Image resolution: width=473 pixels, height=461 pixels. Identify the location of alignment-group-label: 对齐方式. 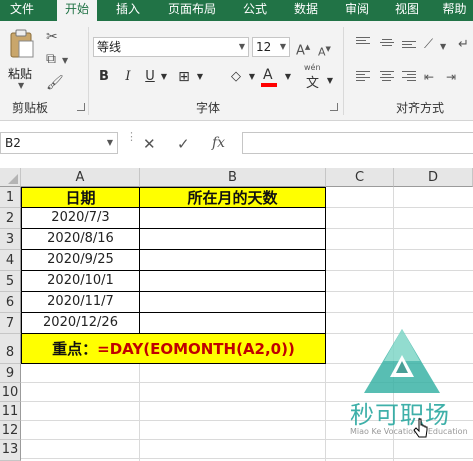
(420, 108).